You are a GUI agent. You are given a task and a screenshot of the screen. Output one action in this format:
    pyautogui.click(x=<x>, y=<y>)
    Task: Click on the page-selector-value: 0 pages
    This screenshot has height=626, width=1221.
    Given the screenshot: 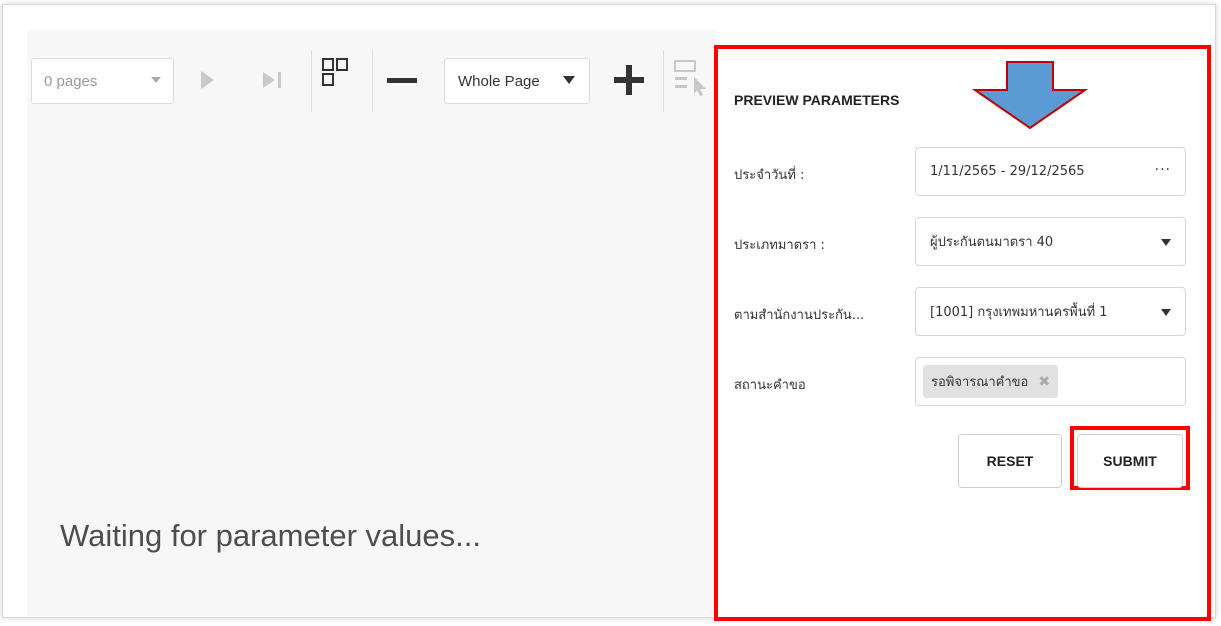 What is the action you would take?
    pyautogui.click(x=71, y=81)
    